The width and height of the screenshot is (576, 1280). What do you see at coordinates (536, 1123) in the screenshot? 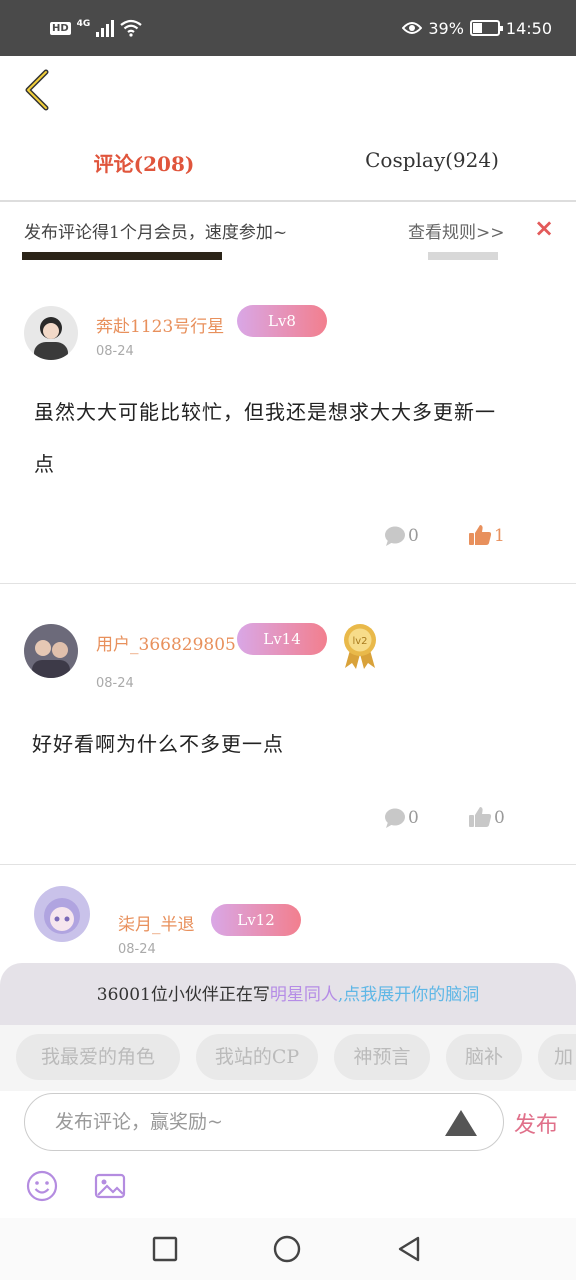
I see `publish-button: 发布` at bounding box center [536, 1123].